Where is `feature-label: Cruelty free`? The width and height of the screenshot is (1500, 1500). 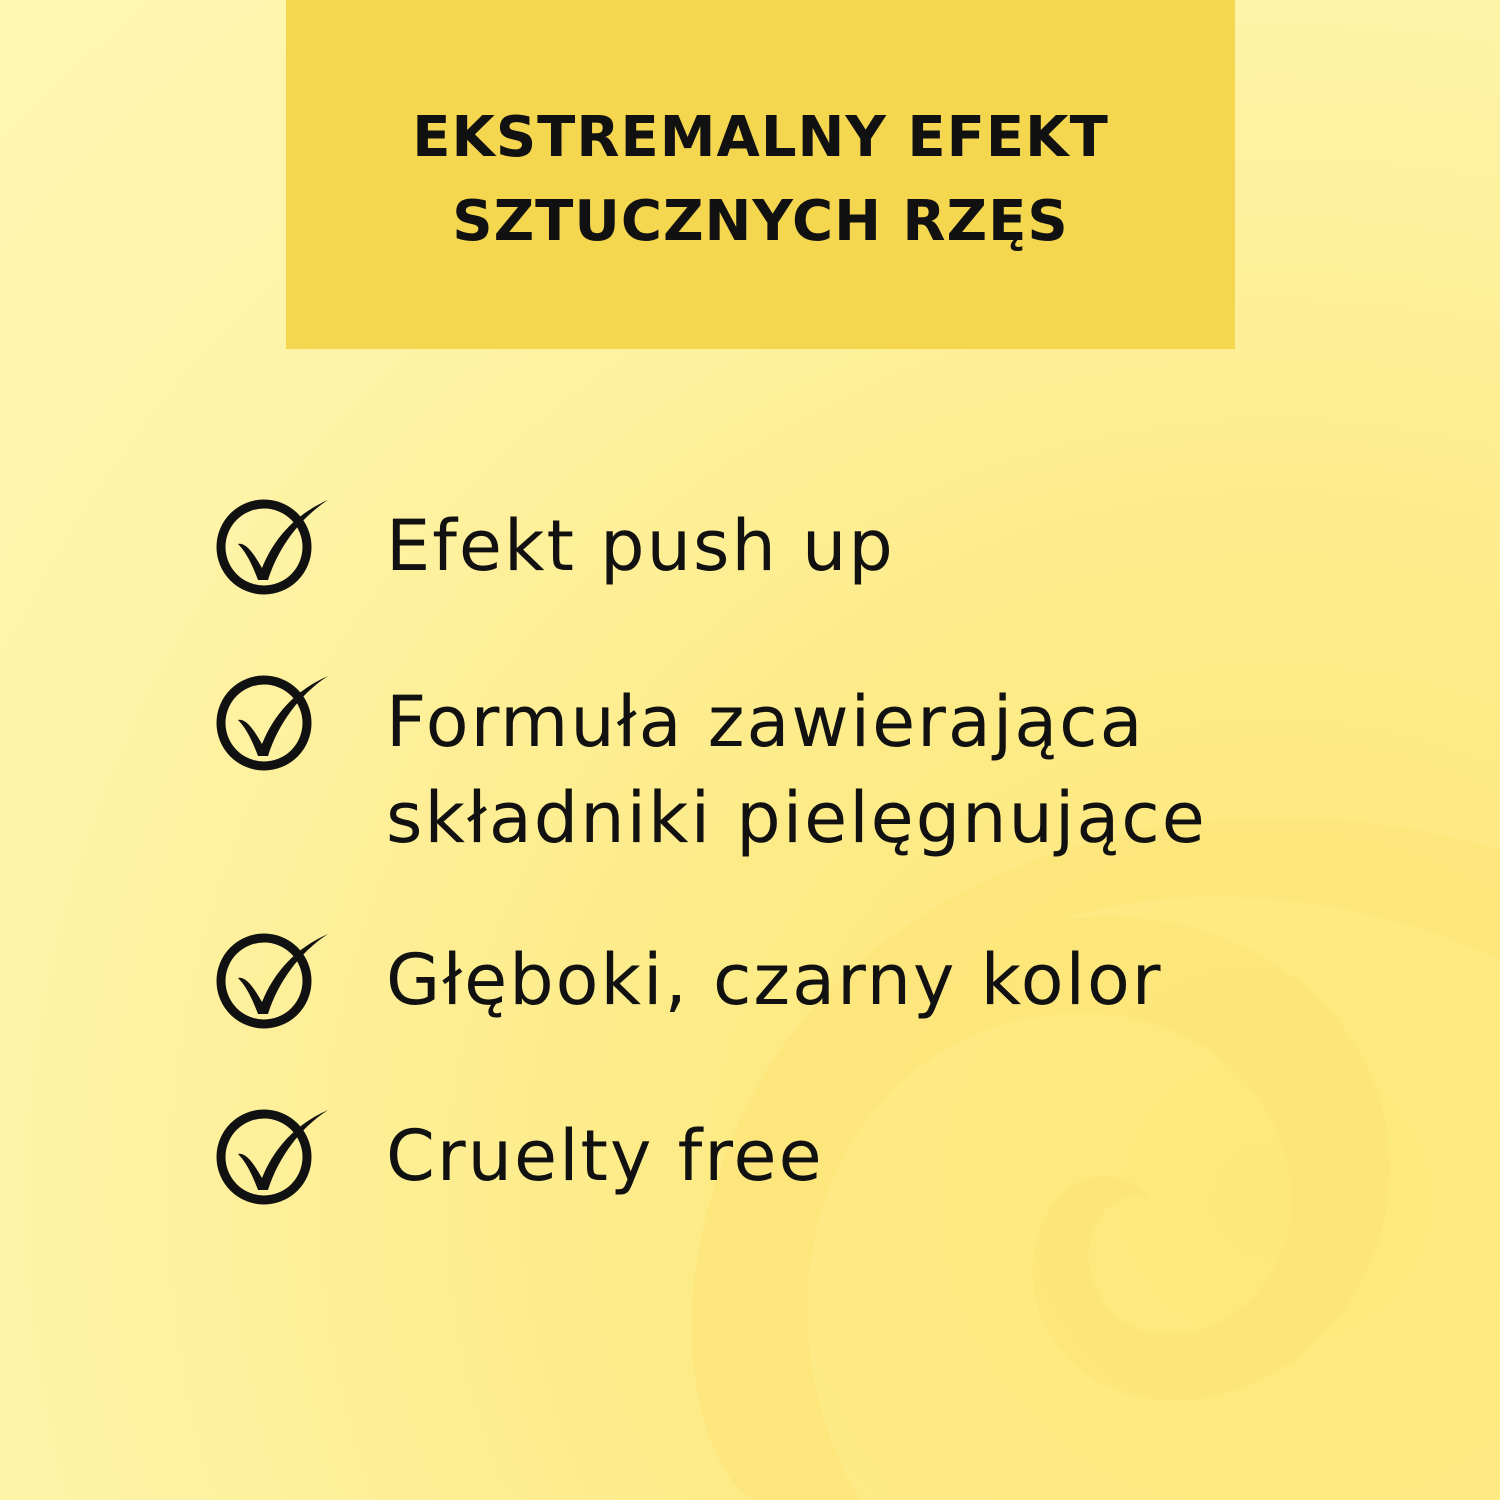
feature-label: Cruelty free is located at coordinates (605, 1156).